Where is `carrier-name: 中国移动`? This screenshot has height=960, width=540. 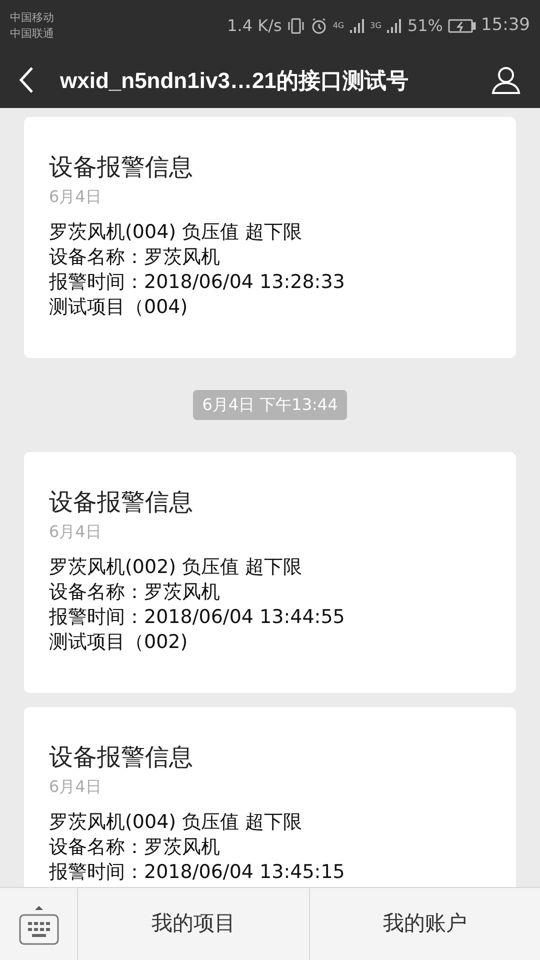 carrier-name: 中国移动 is located at coordinates (32, 18).